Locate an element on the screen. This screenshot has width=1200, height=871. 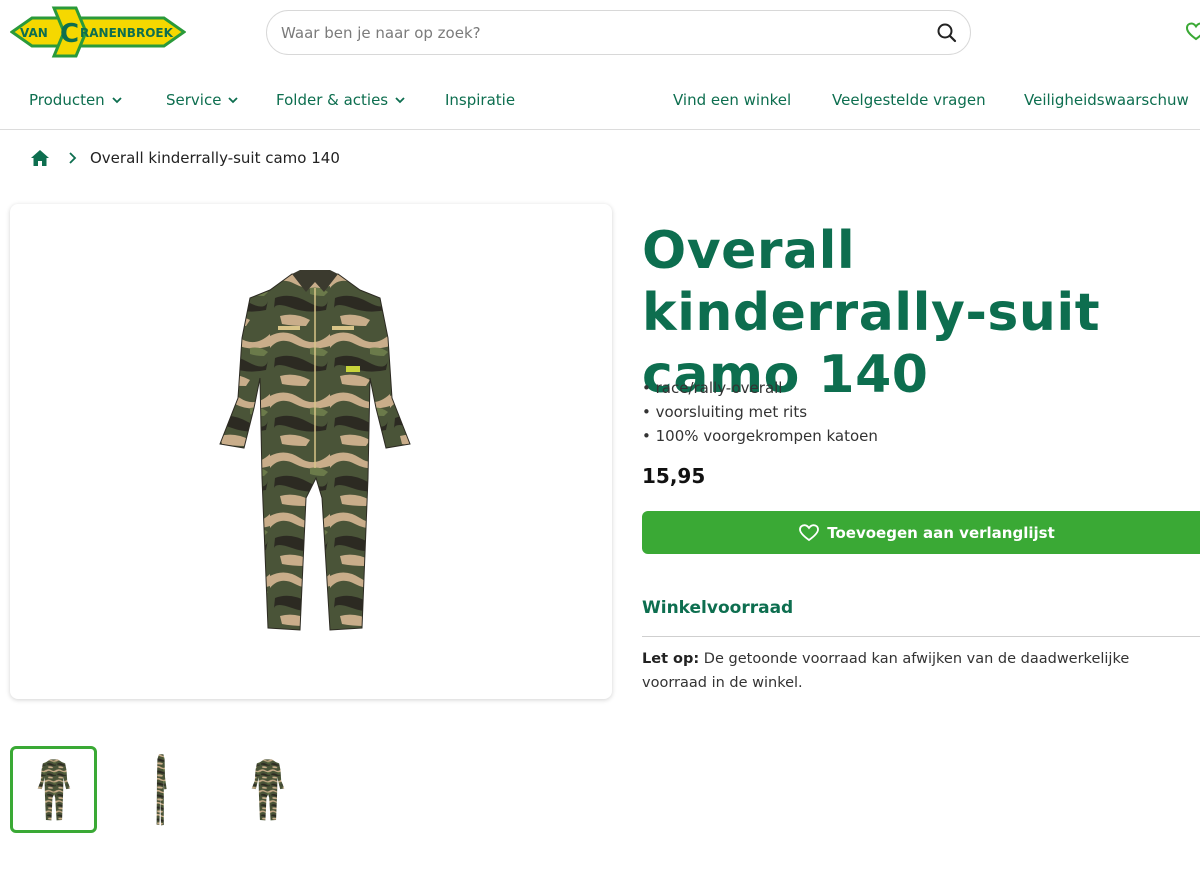
add-to-wishlist-button: Toevoegen aan verlanglijst is located at coordinates (921, 532).